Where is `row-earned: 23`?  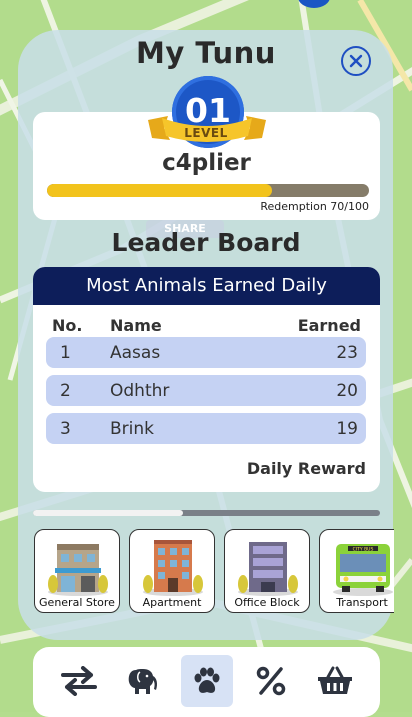 row-earned: 23 is located at coordinates (347, 353).